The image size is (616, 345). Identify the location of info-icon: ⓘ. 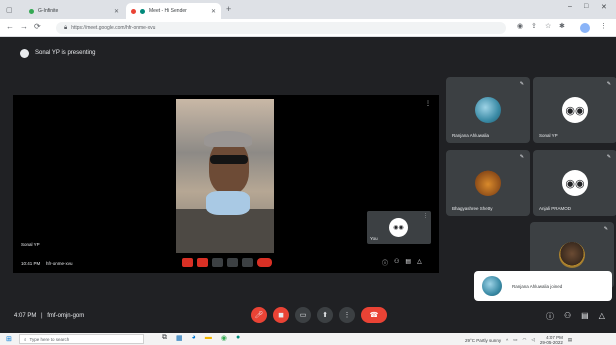
(385, 262).